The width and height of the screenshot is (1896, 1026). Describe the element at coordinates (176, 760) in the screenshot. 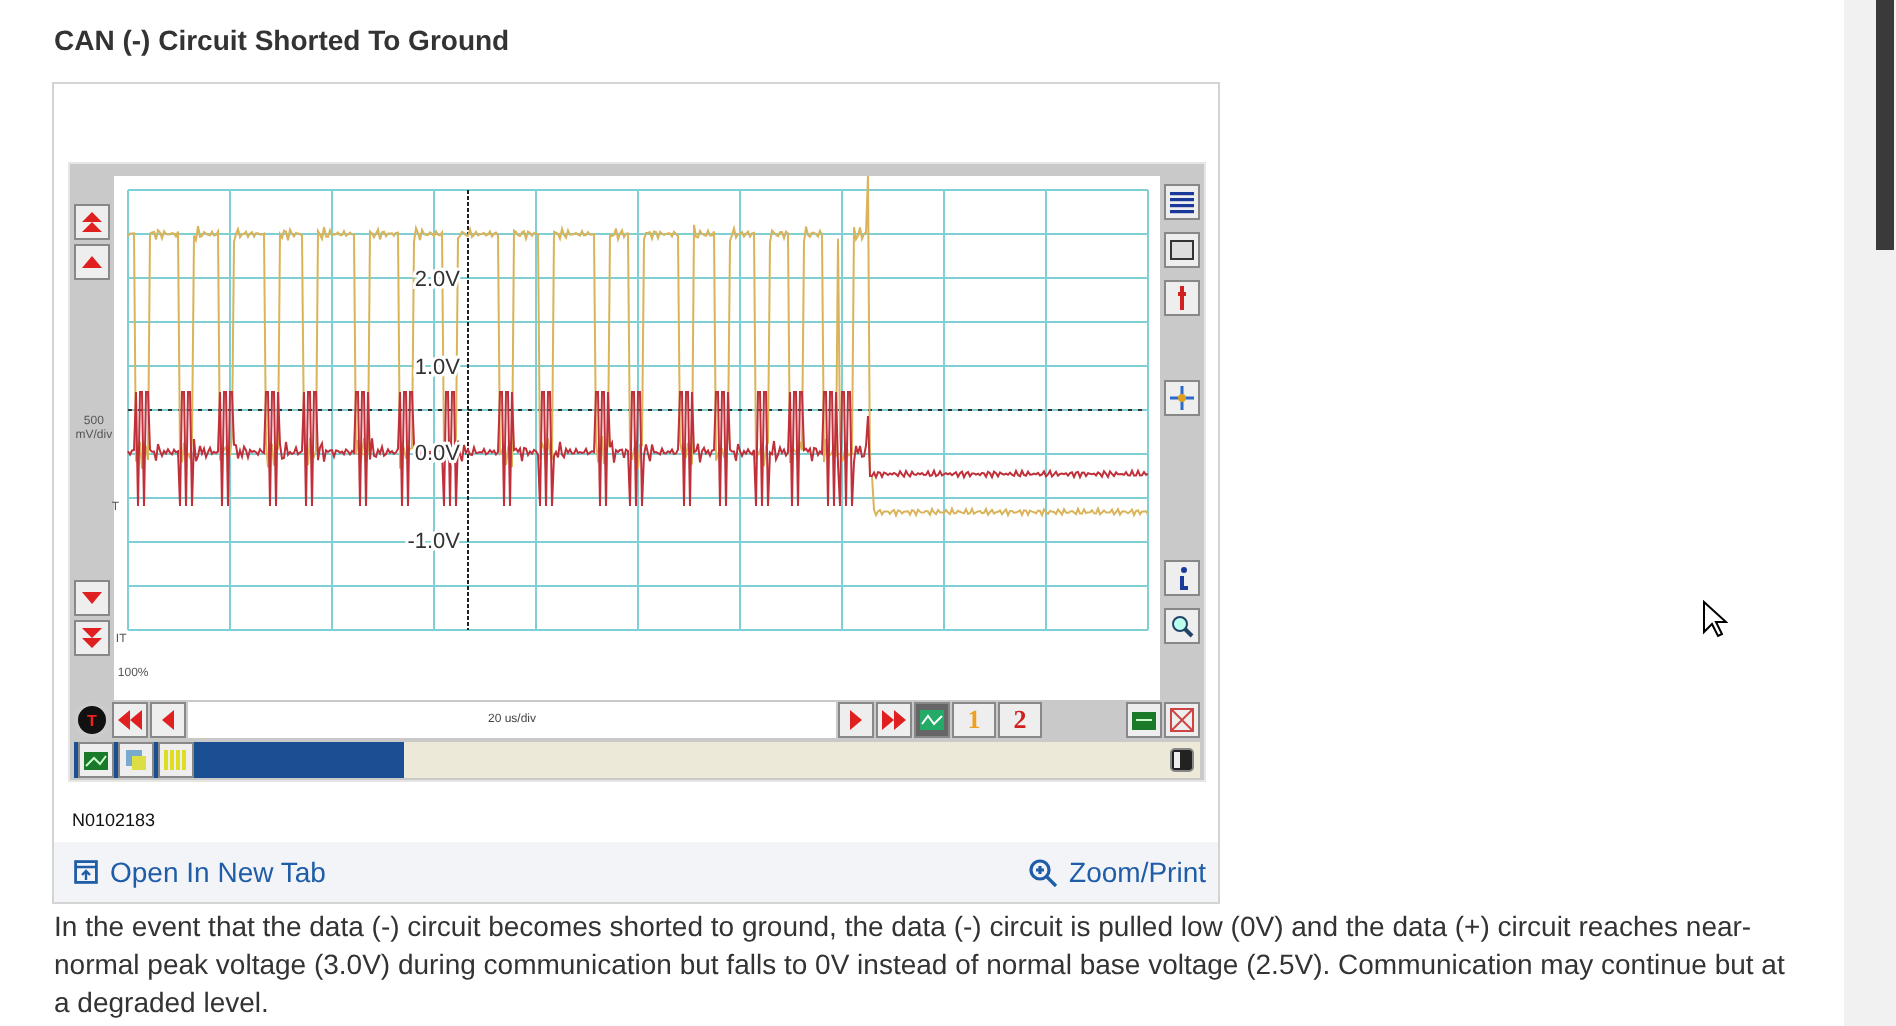

I see `meter-icon` at that location.